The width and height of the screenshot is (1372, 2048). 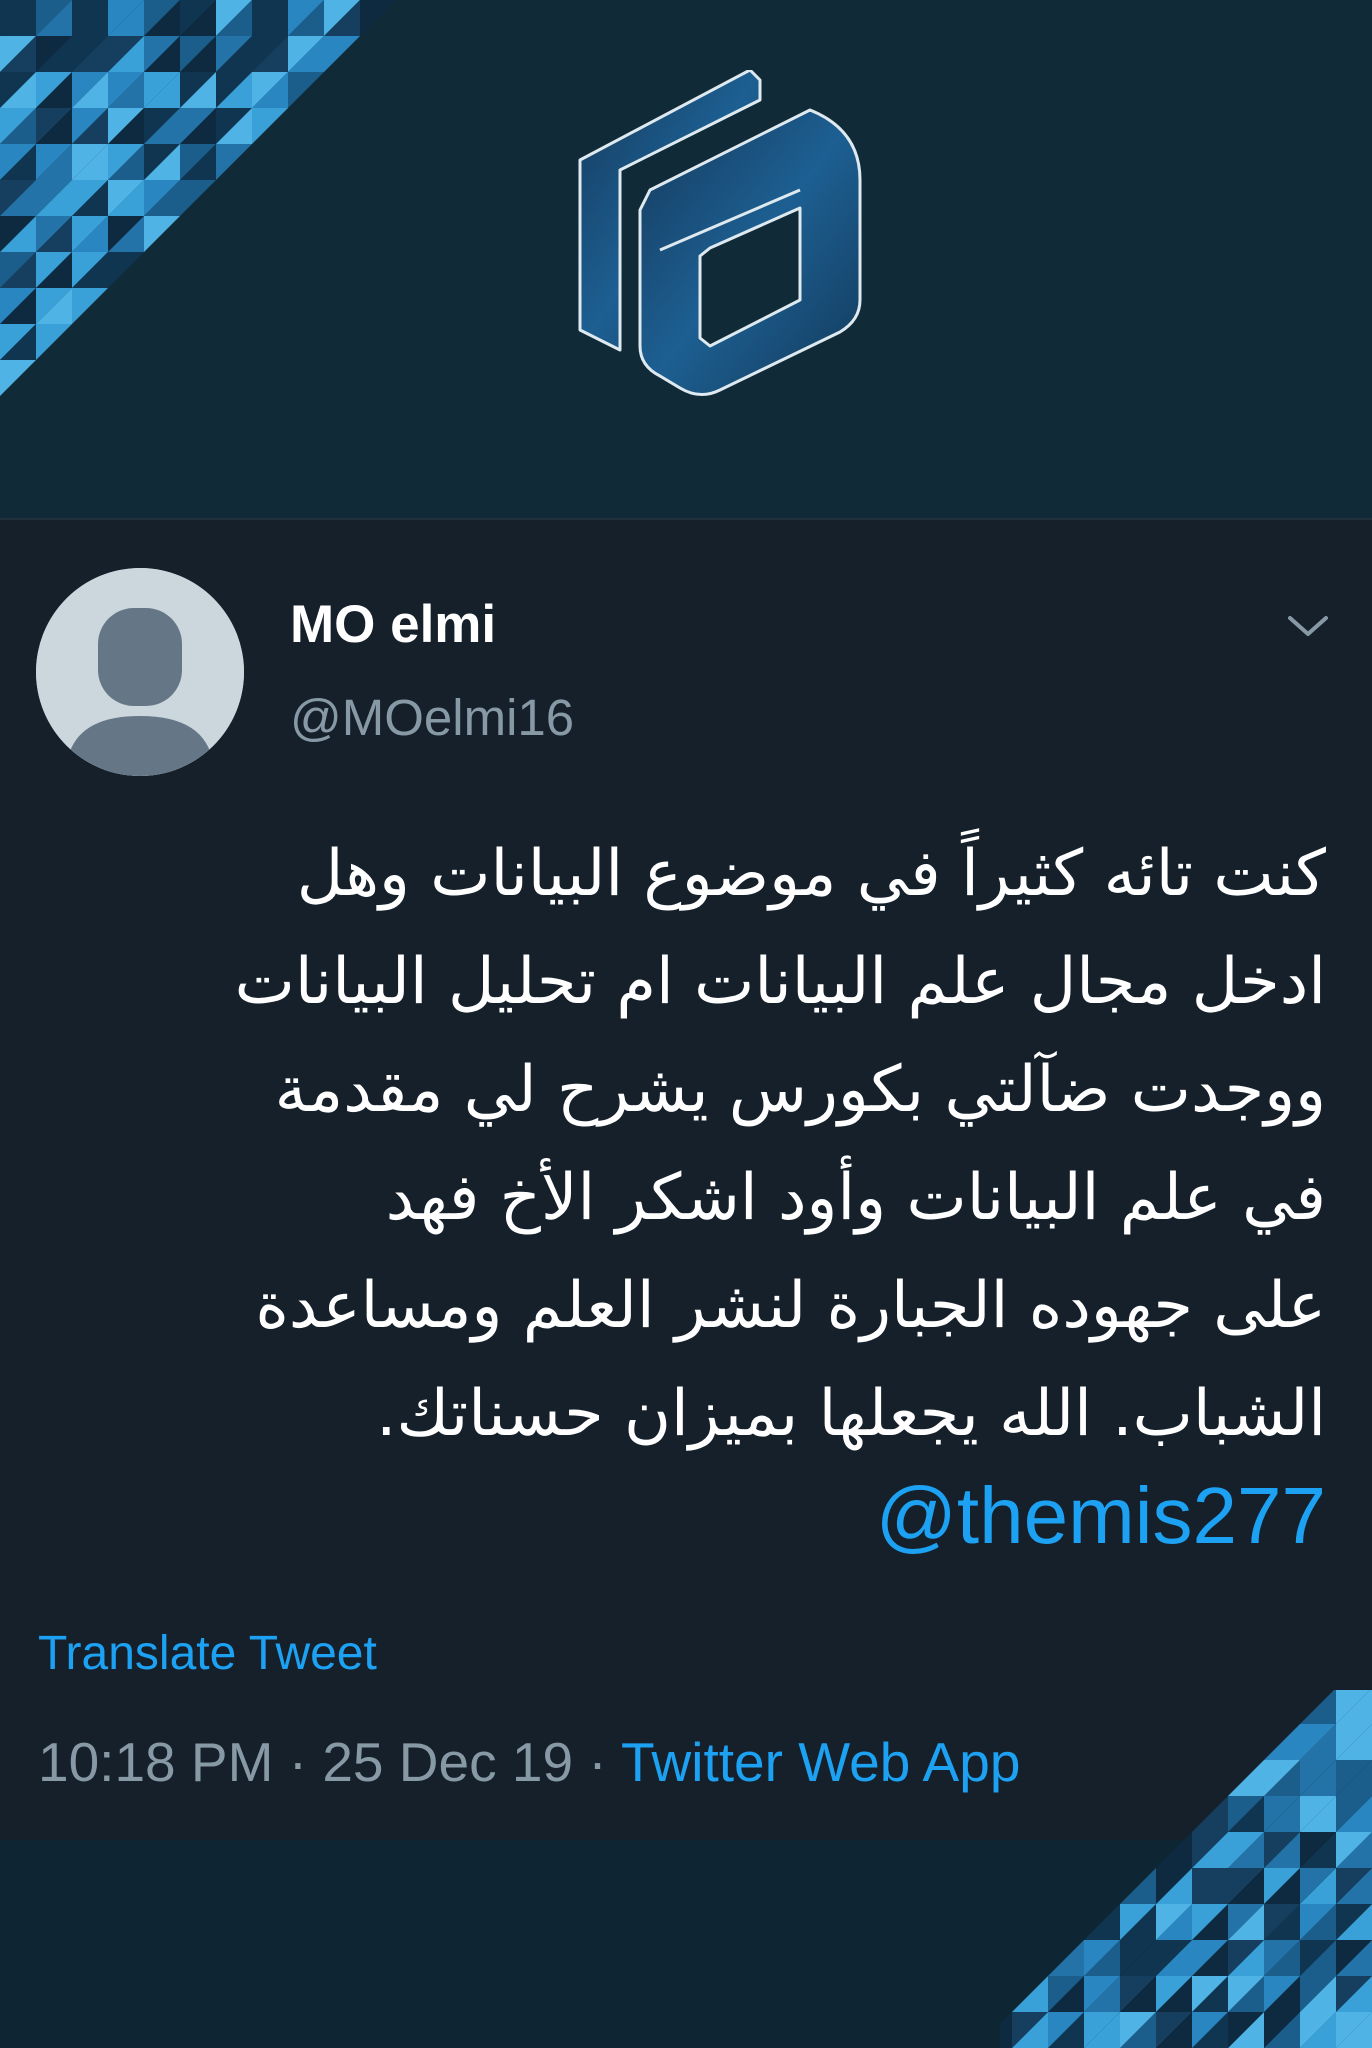 What do you see at coordinates (1186, 1869) in the screenshot?
I see `triangle-pattern-bottom-right-upper` at bounding box center [1186, 1869].